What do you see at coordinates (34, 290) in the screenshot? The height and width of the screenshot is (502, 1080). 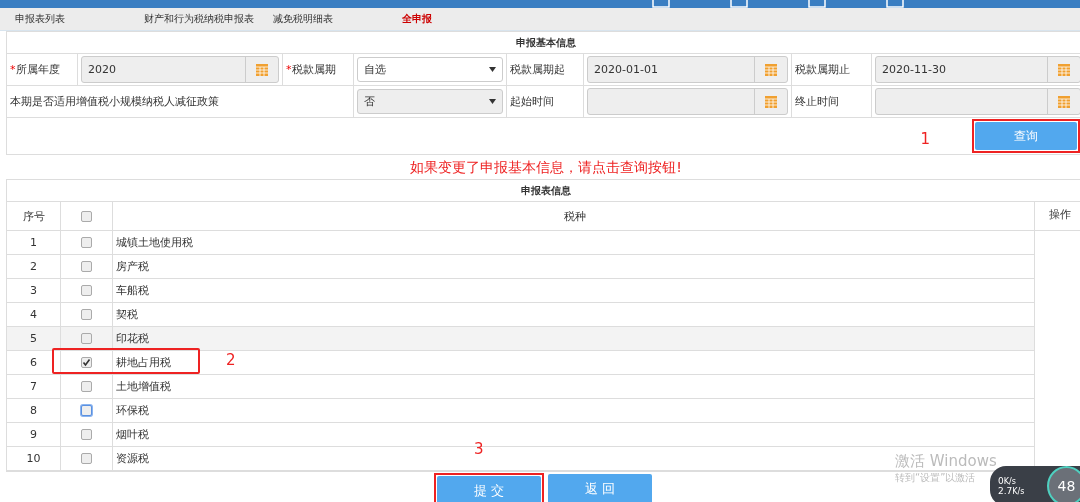 I see `table-cell: 3` at bounding box center [34, 290].